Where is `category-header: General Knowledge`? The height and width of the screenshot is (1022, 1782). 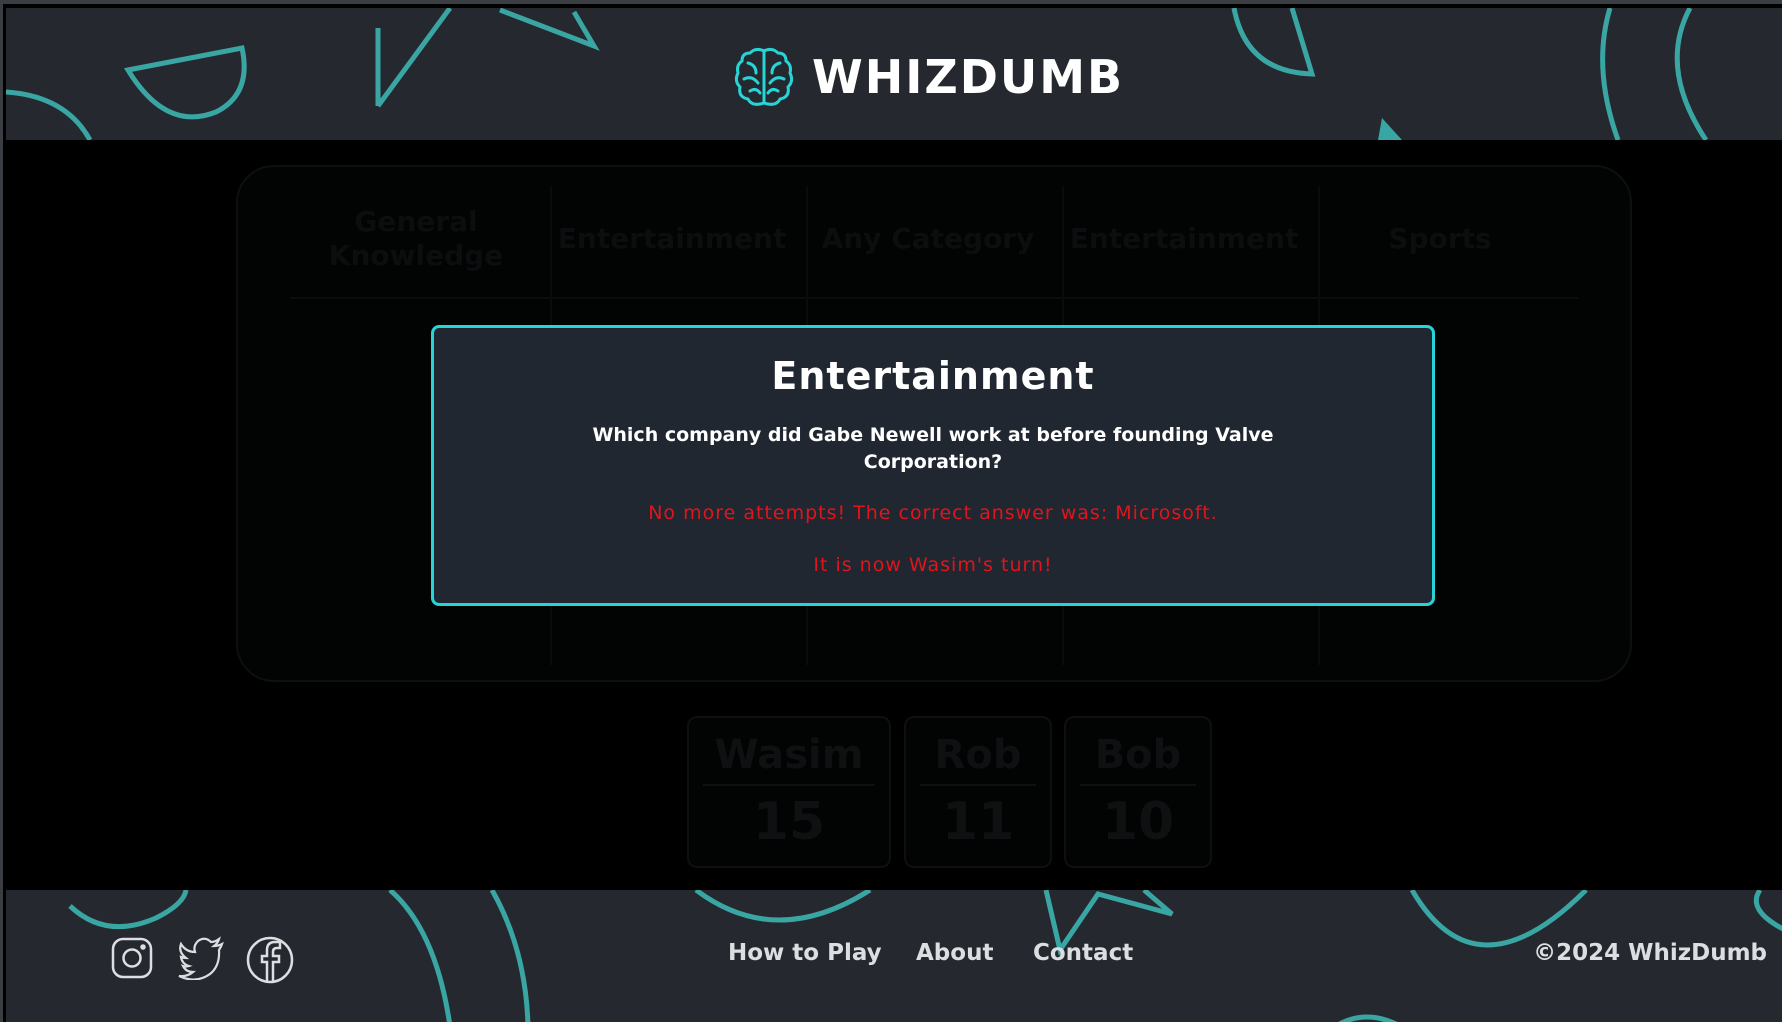
category-header: General Knowledge is located at coordinates (416, 238).